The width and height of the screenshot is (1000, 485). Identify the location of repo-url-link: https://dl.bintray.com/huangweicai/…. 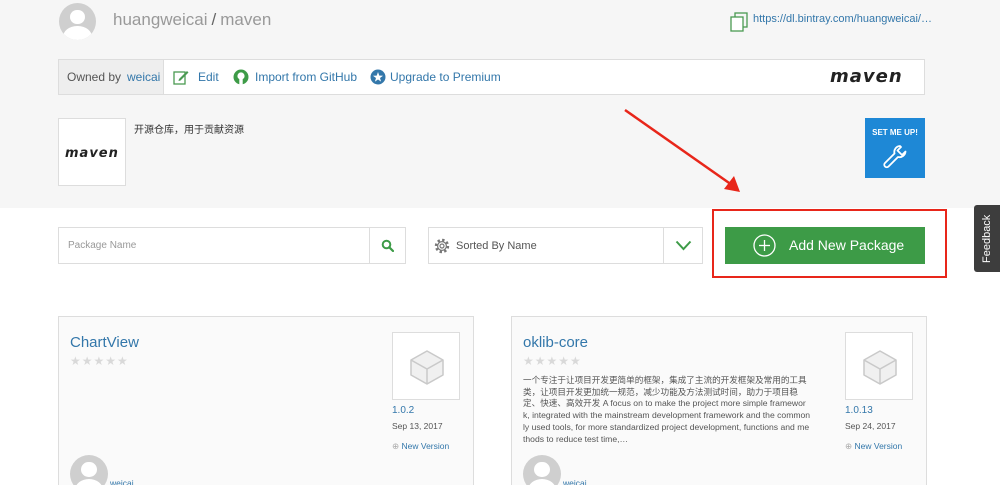
(842, 19).